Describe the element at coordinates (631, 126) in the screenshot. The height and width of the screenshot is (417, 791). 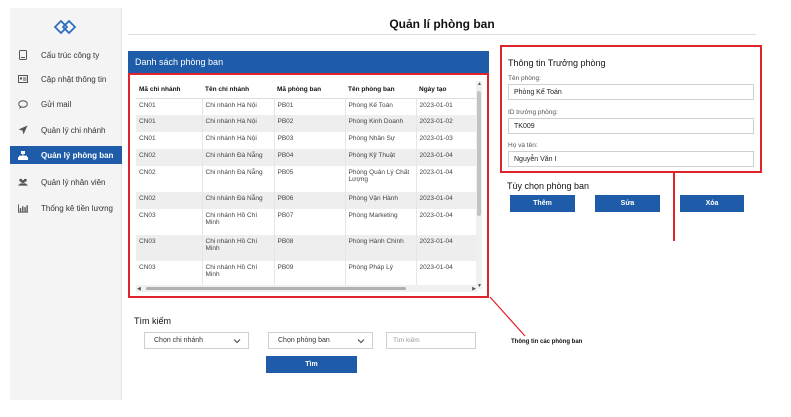
I see `manager-id-field: TK009` at that location.